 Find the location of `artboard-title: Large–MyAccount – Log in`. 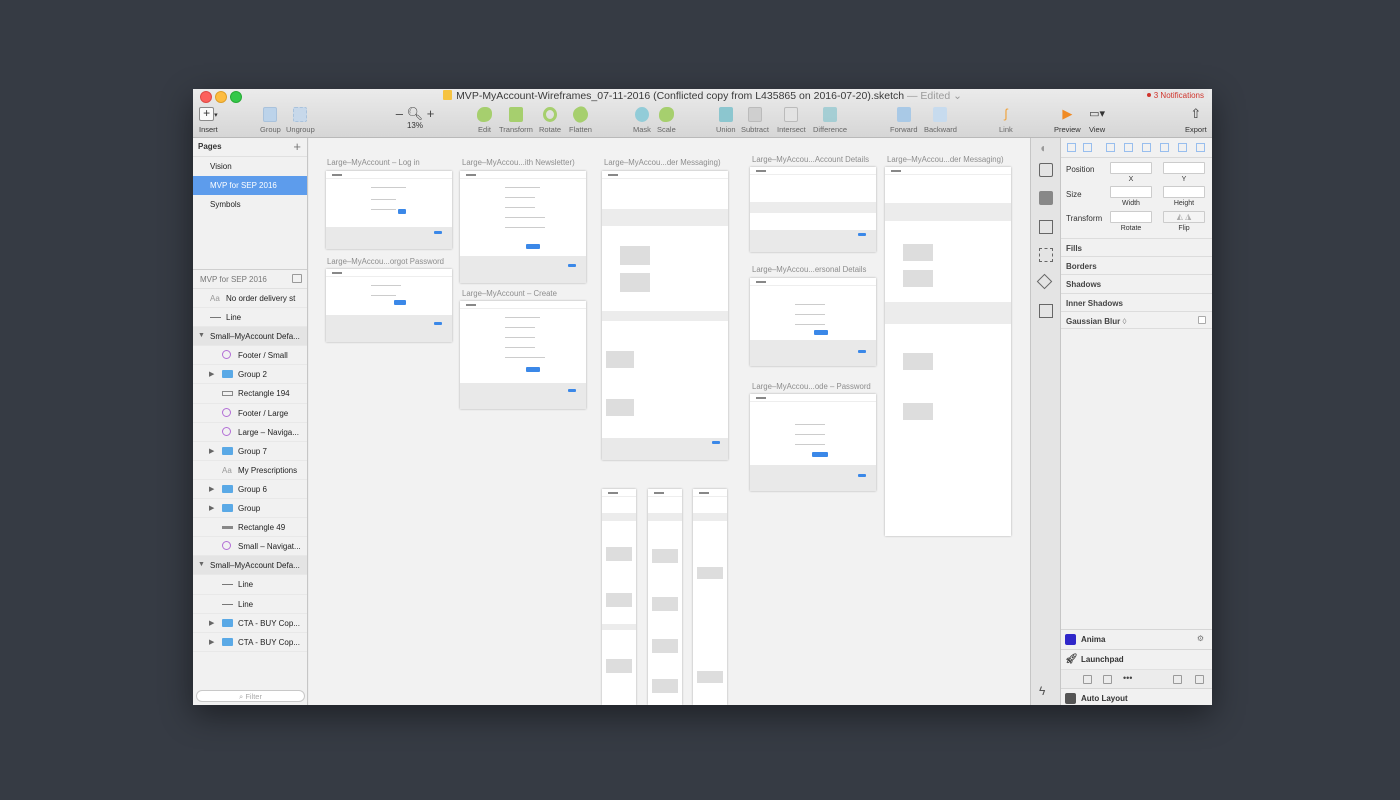

artboard-title: Large–MyAccount – Log in is located at coordinates (373, 162).